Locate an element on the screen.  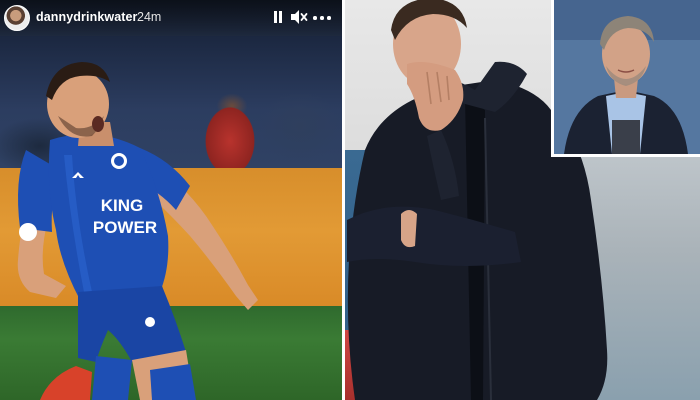
ellipsis-icon is located at coordinates (322, 17).